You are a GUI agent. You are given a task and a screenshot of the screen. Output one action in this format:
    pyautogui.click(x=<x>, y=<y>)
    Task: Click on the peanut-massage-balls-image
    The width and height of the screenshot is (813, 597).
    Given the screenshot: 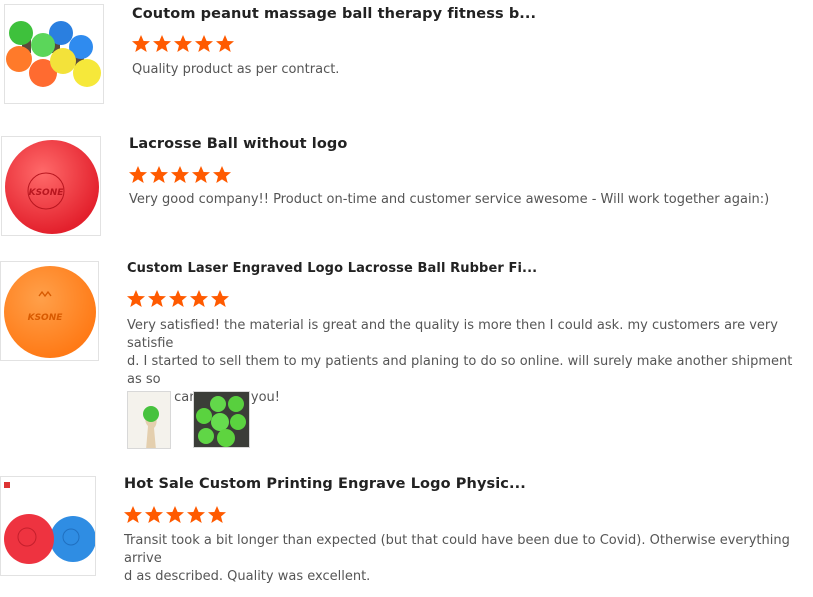 What is the action you would take?
    pyautogui.click(x=53, y=54)
    